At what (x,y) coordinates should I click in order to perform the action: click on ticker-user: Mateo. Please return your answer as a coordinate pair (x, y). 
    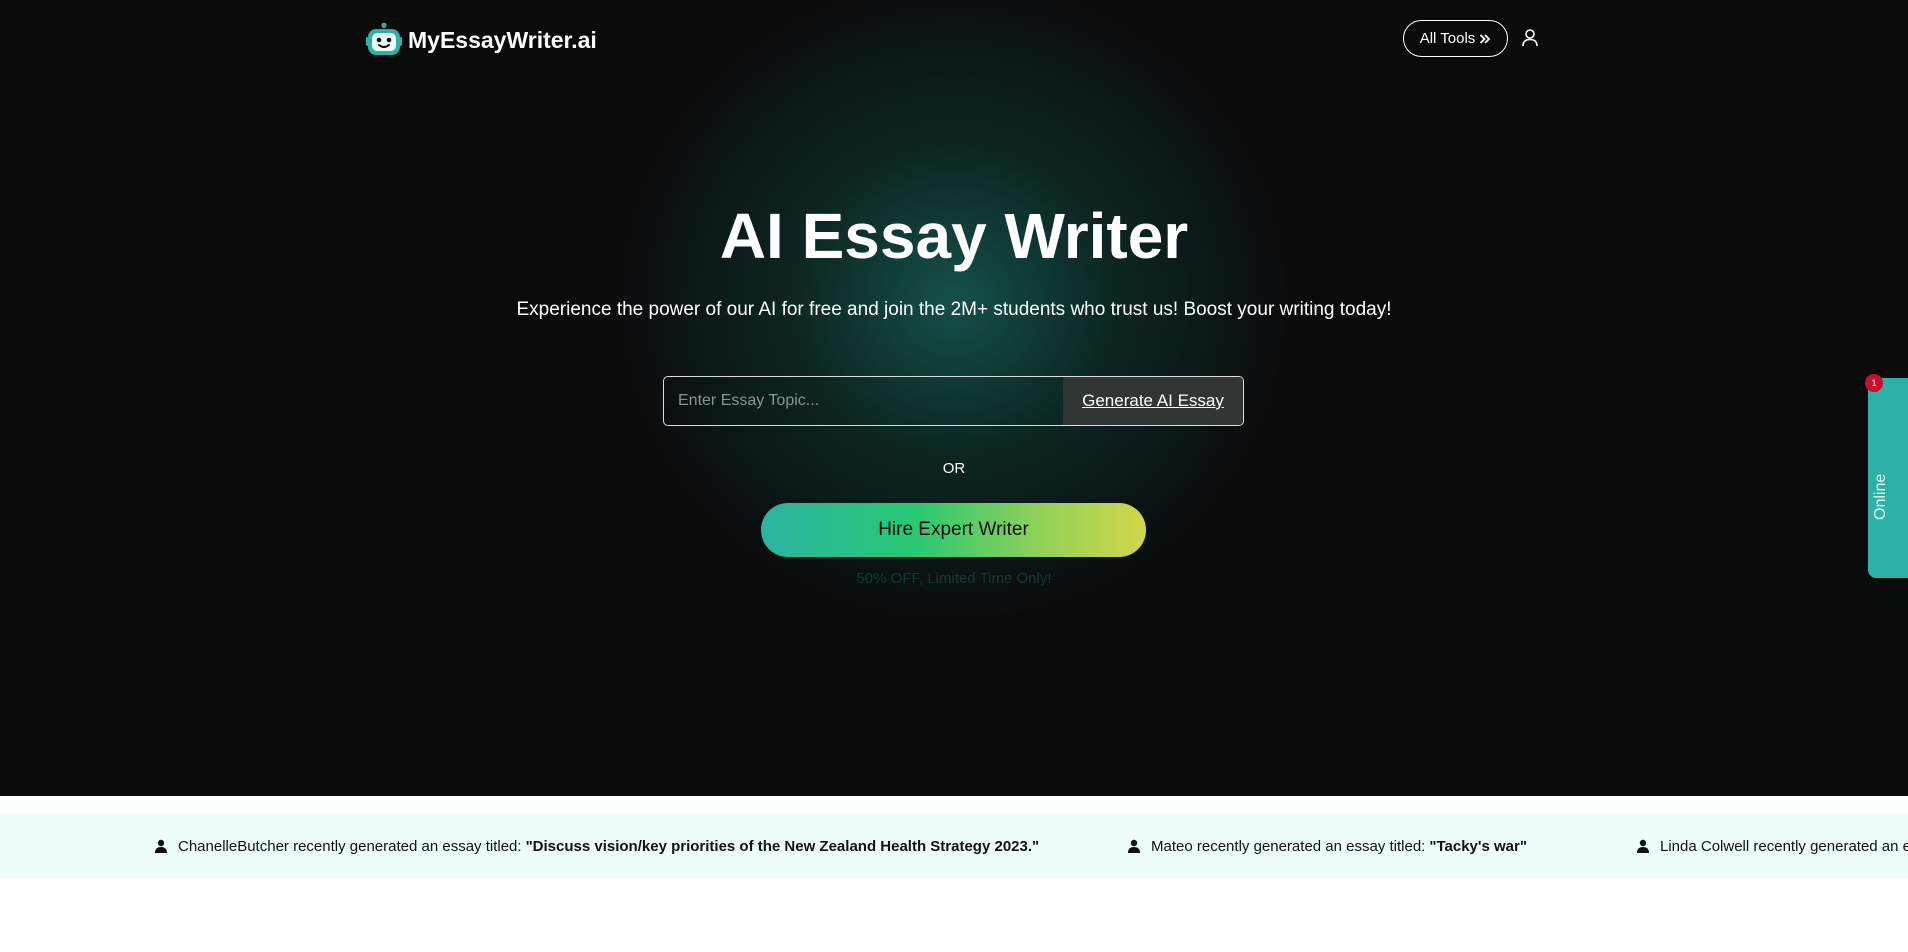
    Looking at the image, I should click on (1172, 846).